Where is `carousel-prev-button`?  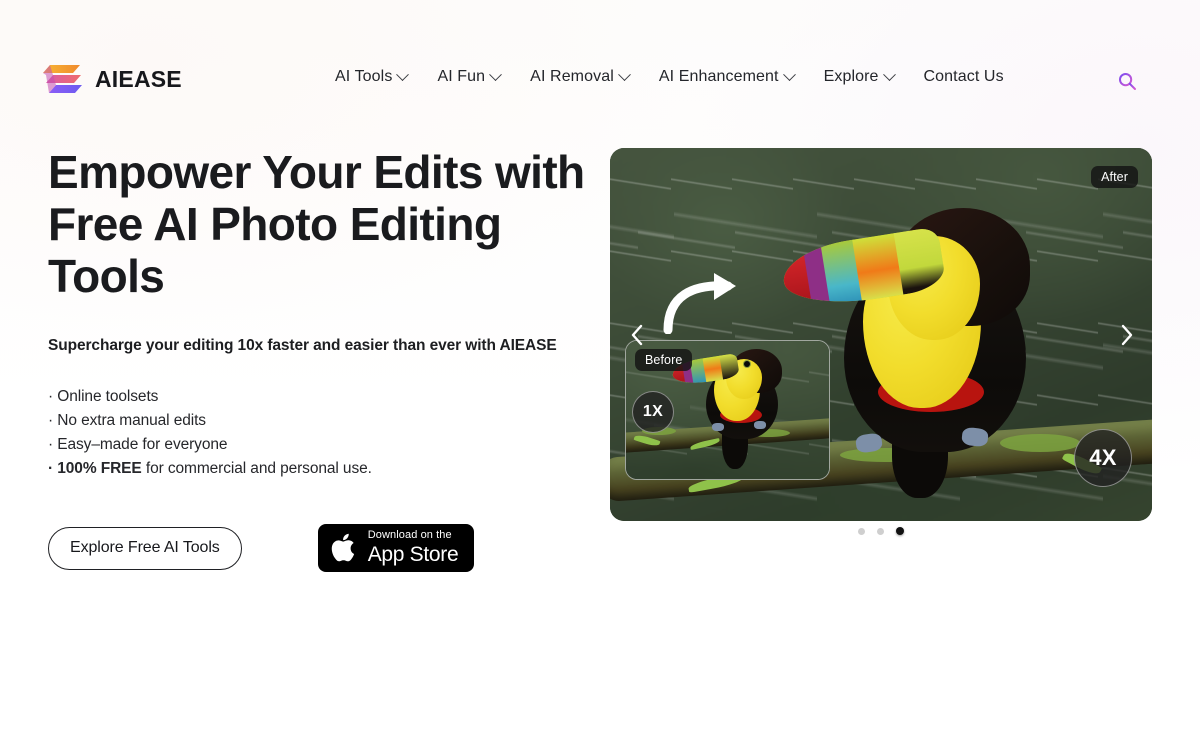 carousel-prev-button is located at coordinates (637, 335).